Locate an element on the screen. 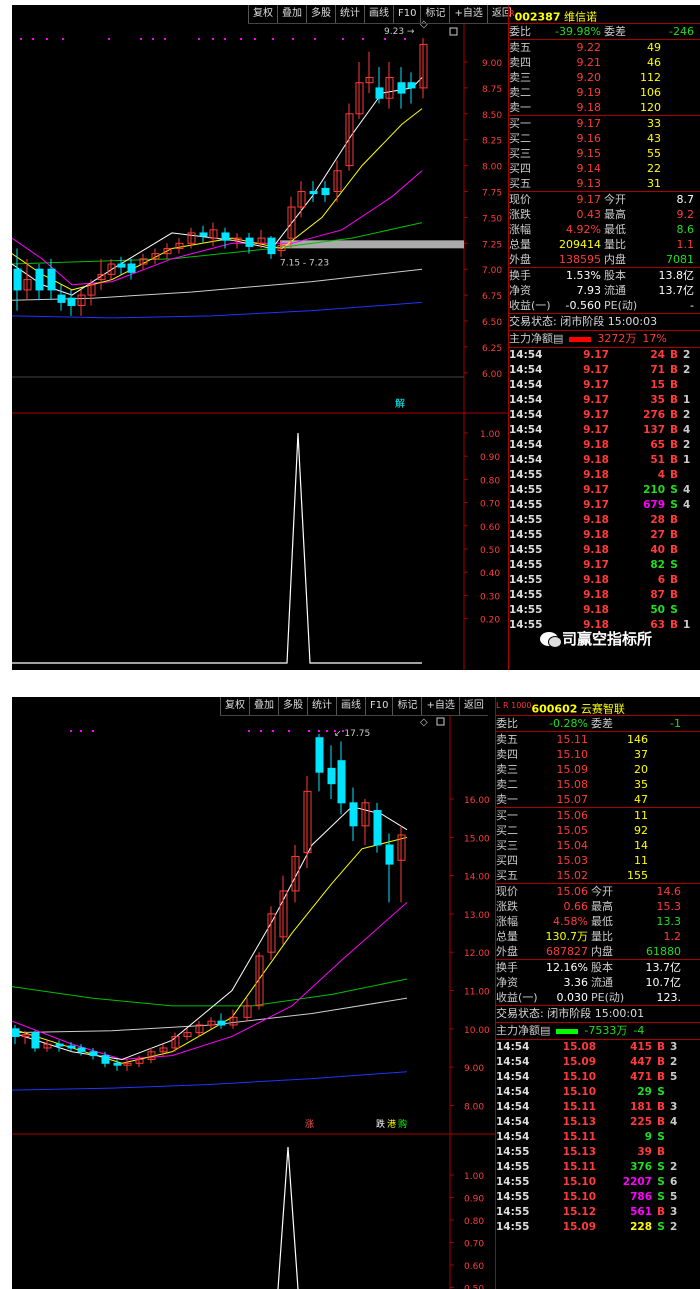  price-tick-label: 8.50 is located at coordinates (492, 116).